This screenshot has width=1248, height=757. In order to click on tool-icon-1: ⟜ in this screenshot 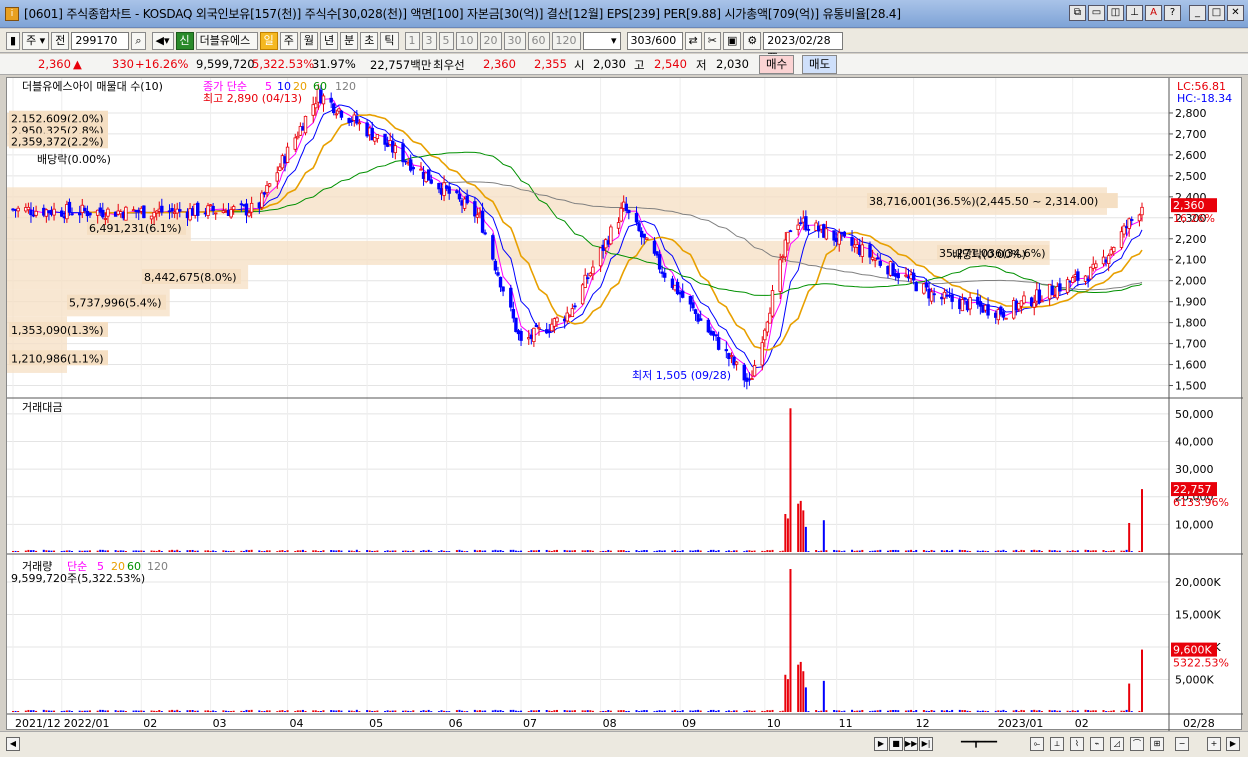, I will do `click(1037, 744)`.